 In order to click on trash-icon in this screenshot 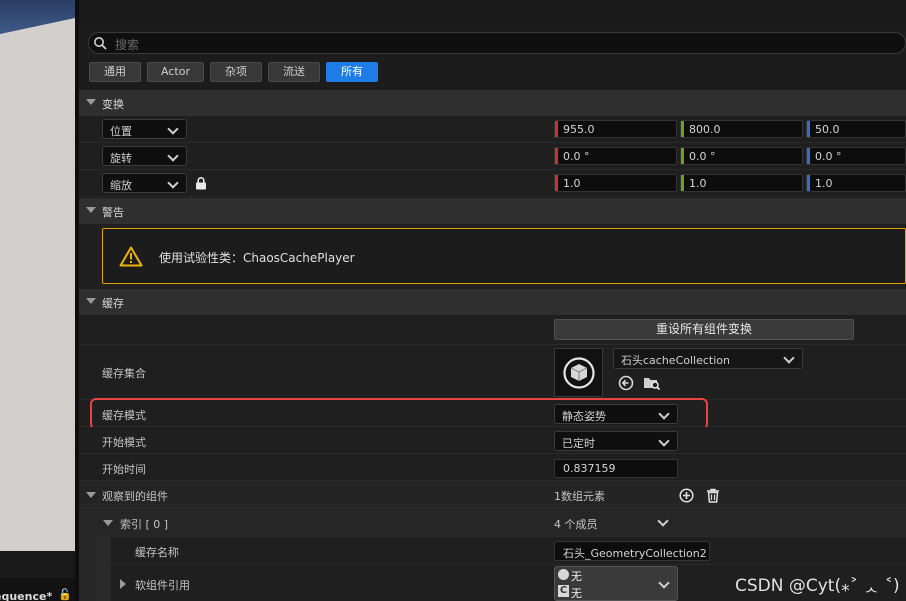, I will do `click(713, 495)`.